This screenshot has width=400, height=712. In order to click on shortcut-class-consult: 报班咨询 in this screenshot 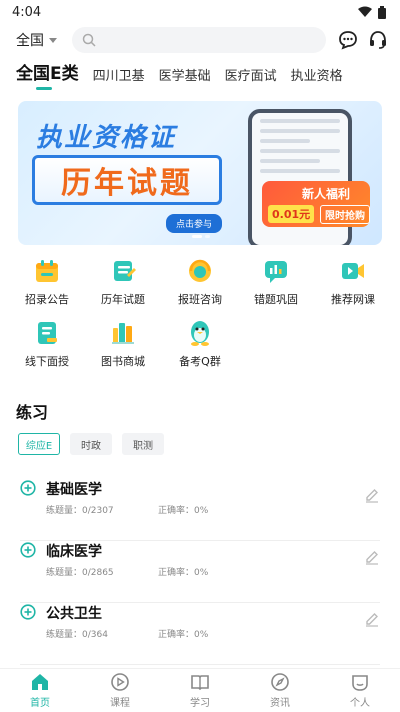, I will do `click(200, 282)`.